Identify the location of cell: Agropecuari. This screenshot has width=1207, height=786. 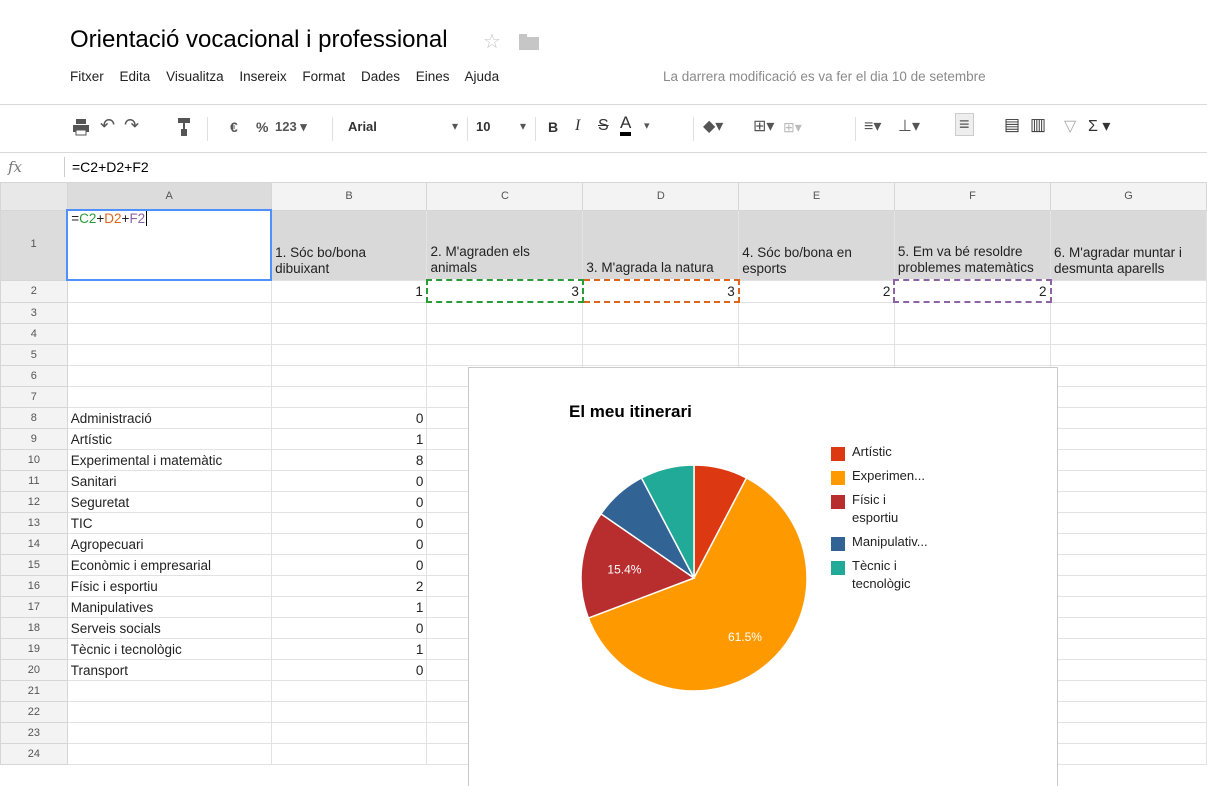
(169, 544).